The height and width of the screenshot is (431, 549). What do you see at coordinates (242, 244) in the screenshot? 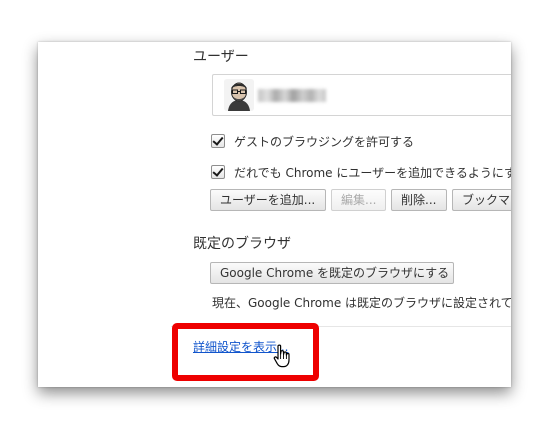
I see `default-browser-heading: 既定のブラウザ` at bounding box center [242, 244].